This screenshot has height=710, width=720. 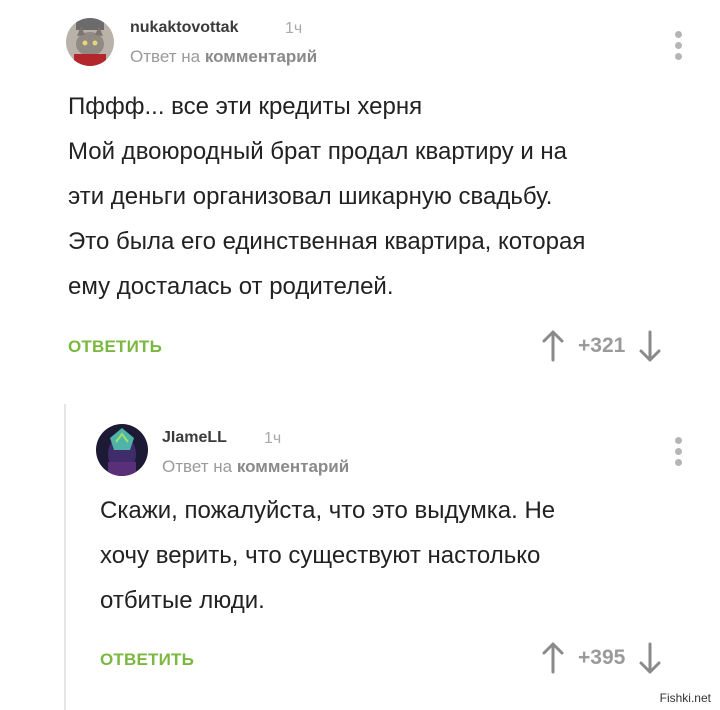 I want to click on more-options-icon, so click(x=678, y=453).